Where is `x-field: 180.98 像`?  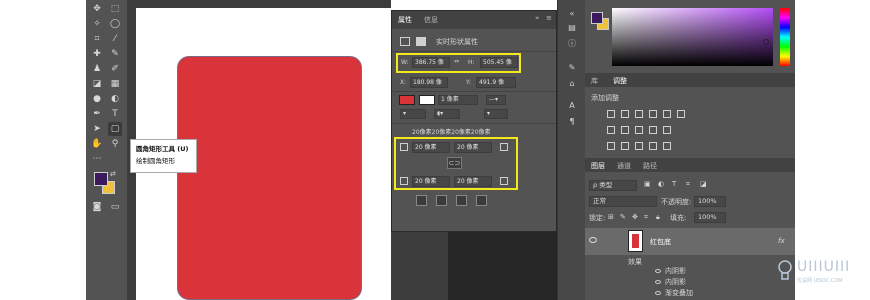
x-field: 180.98 像 is located at coordinates (429, 82).